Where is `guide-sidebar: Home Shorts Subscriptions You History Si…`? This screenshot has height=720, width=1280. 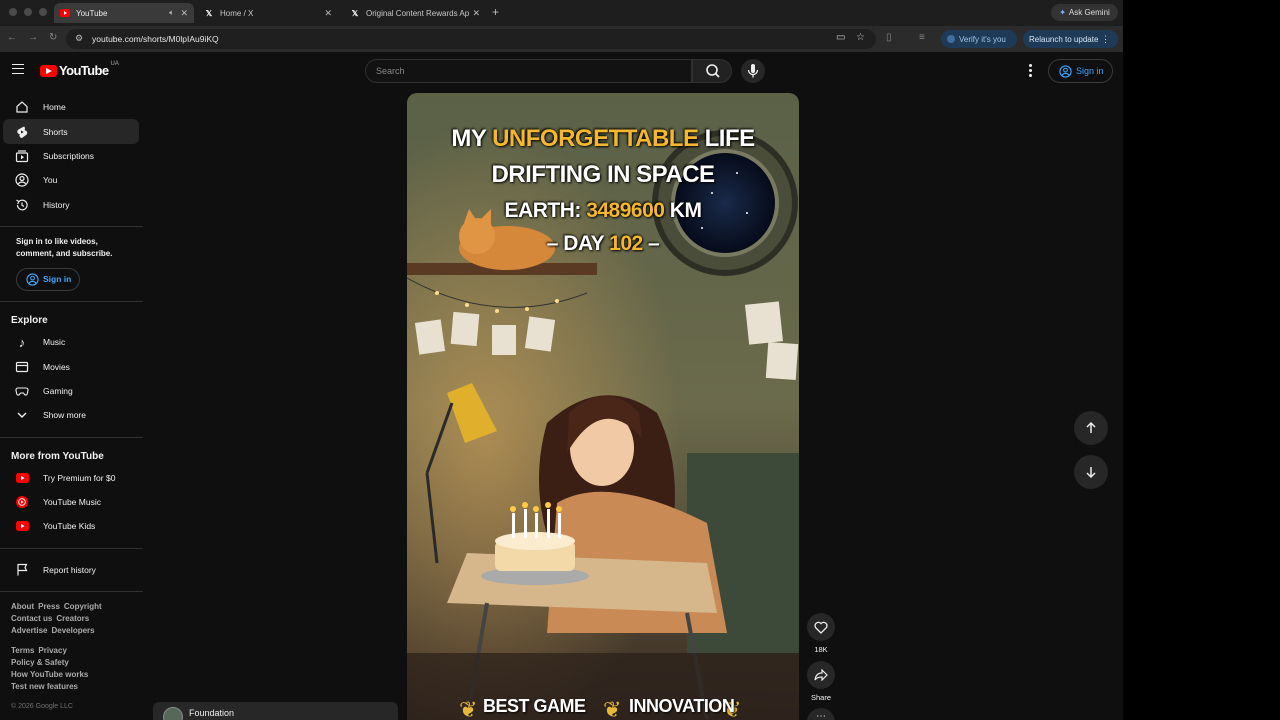 guide-sidebar: Home Shorts Subscriptions You History Si… is located at coordinates (71, 402).